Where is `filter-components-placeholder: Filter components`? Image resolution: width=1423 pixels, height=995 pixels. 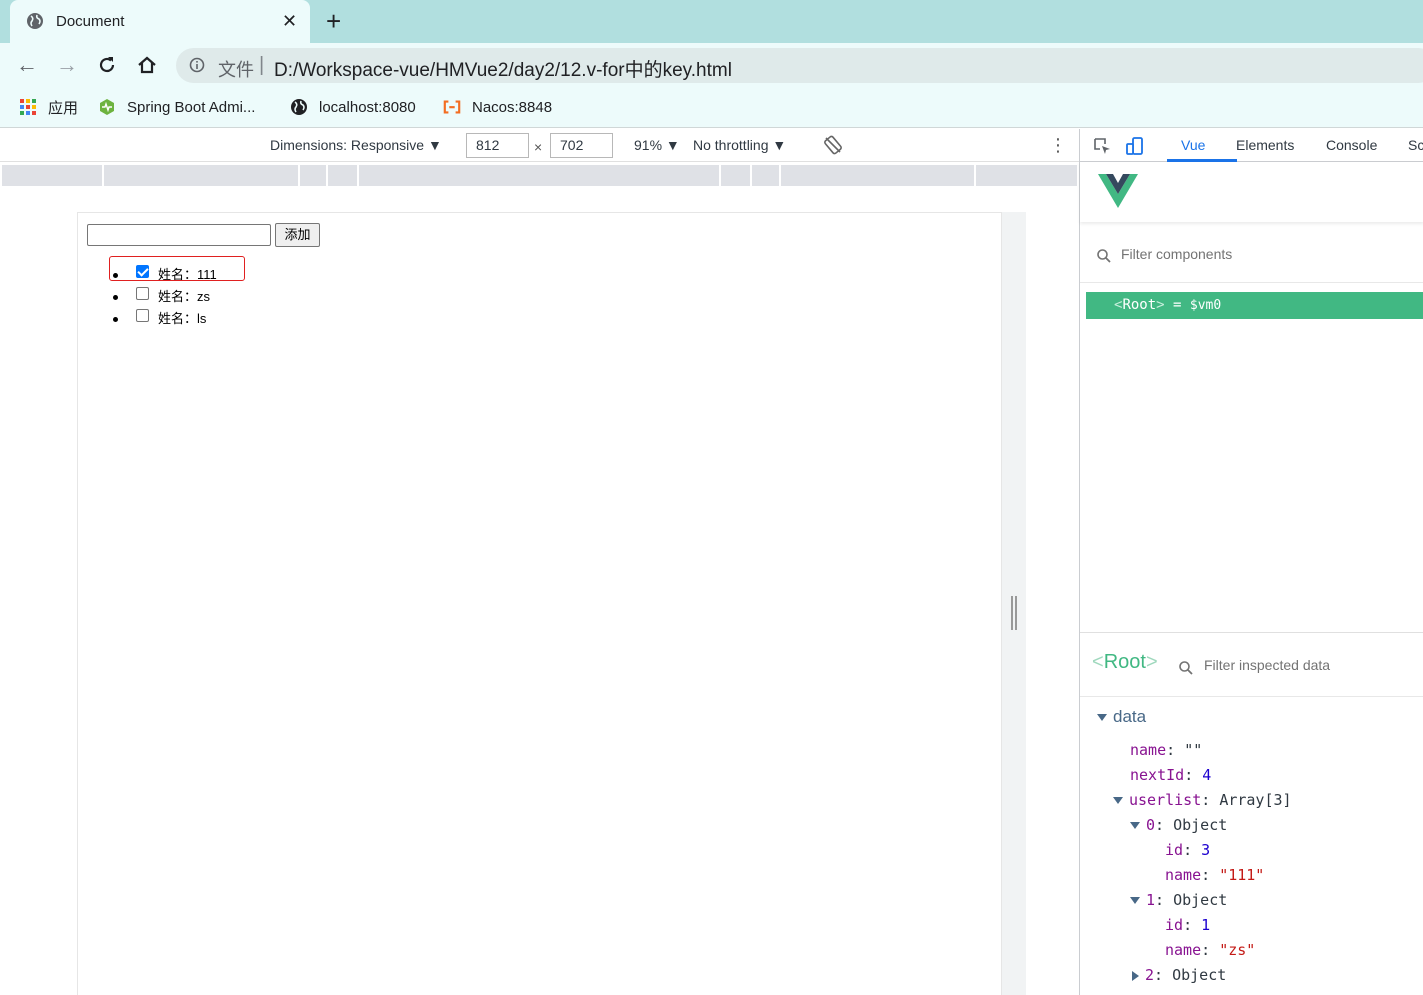
filter-components-placeholder: Filter components is located at coordinates (1177, 254).